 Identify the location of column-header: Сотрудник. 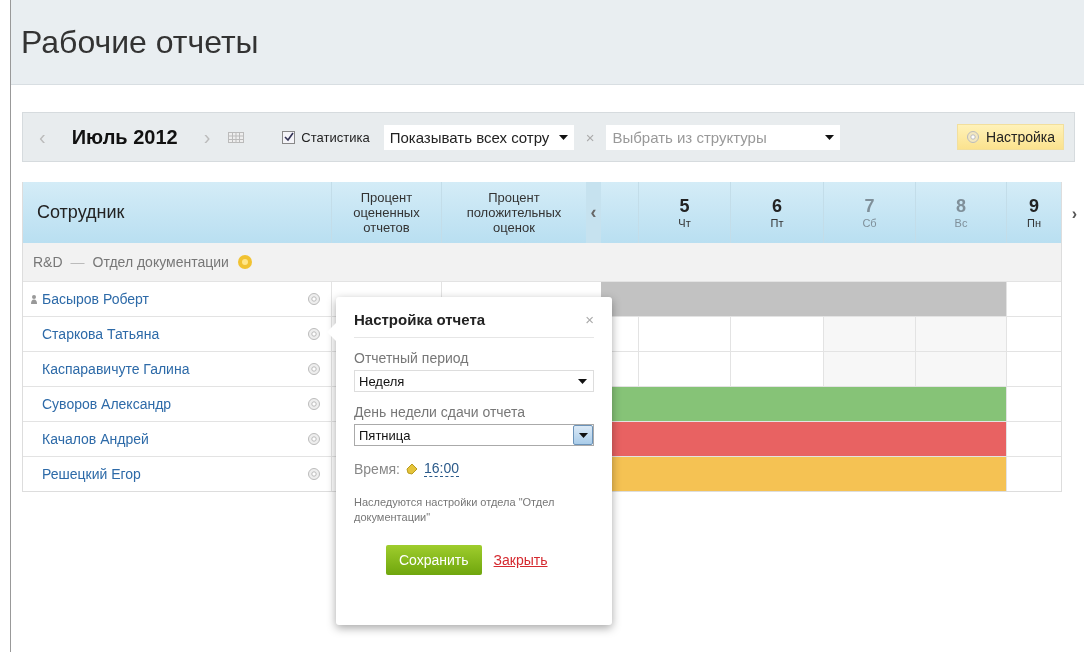
(81, 212).